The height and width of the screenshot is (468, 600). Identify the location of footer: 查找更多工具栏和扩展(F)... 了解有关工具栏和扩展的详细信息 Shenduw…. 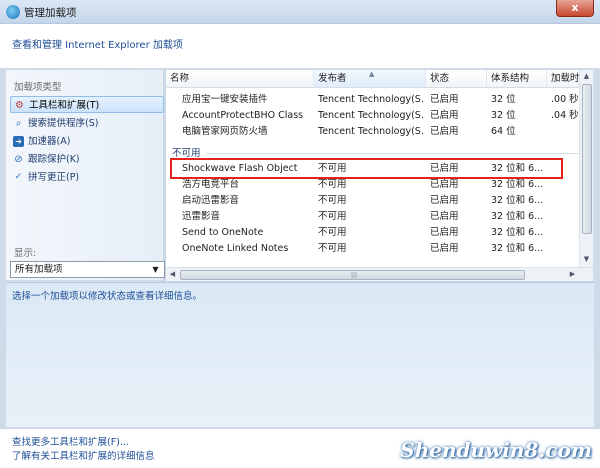
(300, 448).